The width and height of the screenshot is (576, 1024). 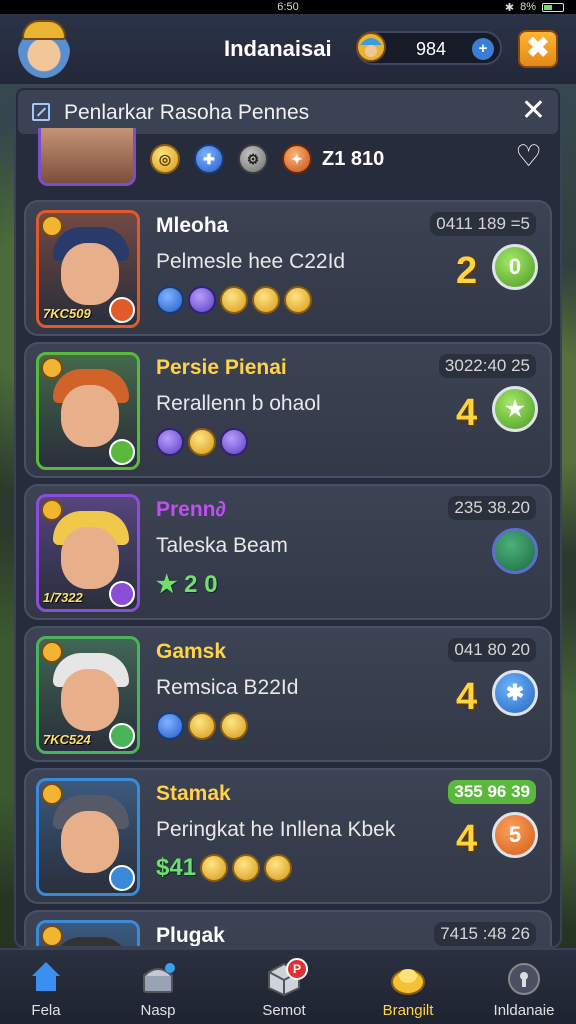 I want to click on gem-chest-icon, so click(x=371, y=47).